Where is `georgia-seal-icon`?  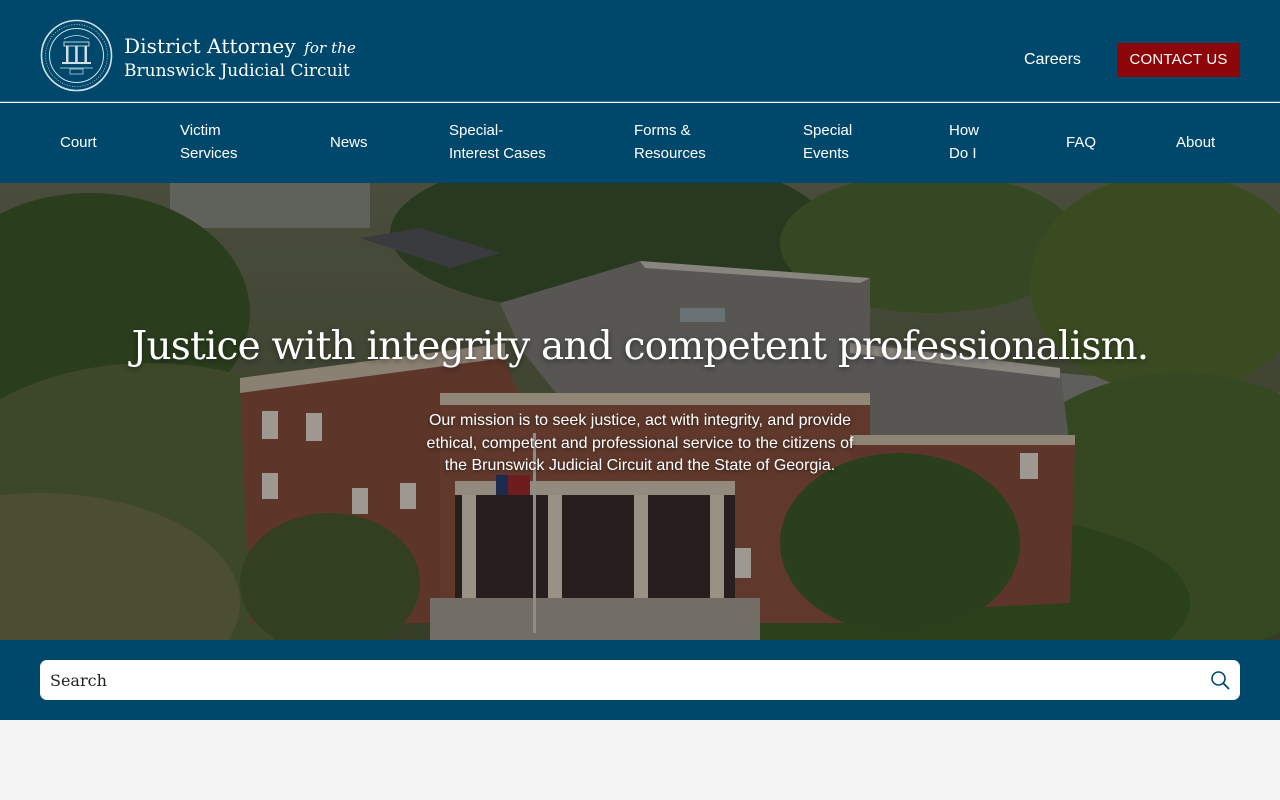 georgia-seal-icon is located at coordinates (76, 55).